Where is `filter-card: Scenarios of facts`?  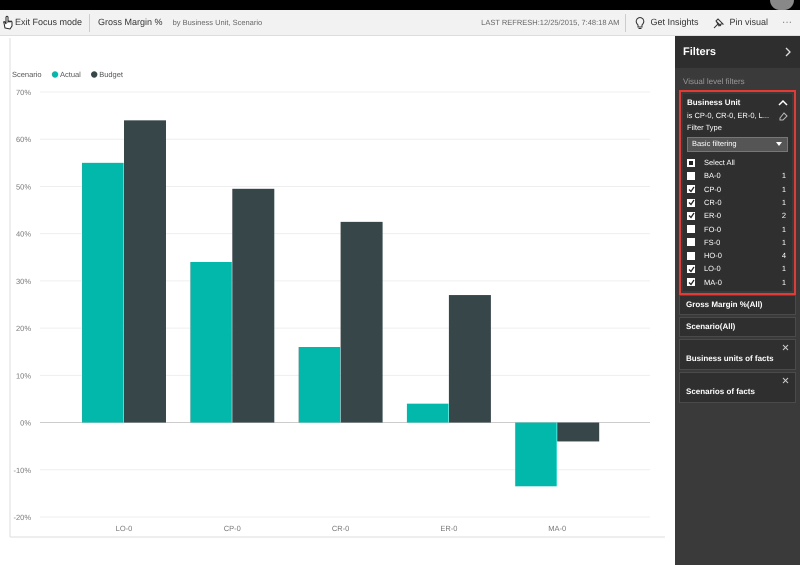
filter-card: Scenarios of facts is located at coordinates (737, 388).